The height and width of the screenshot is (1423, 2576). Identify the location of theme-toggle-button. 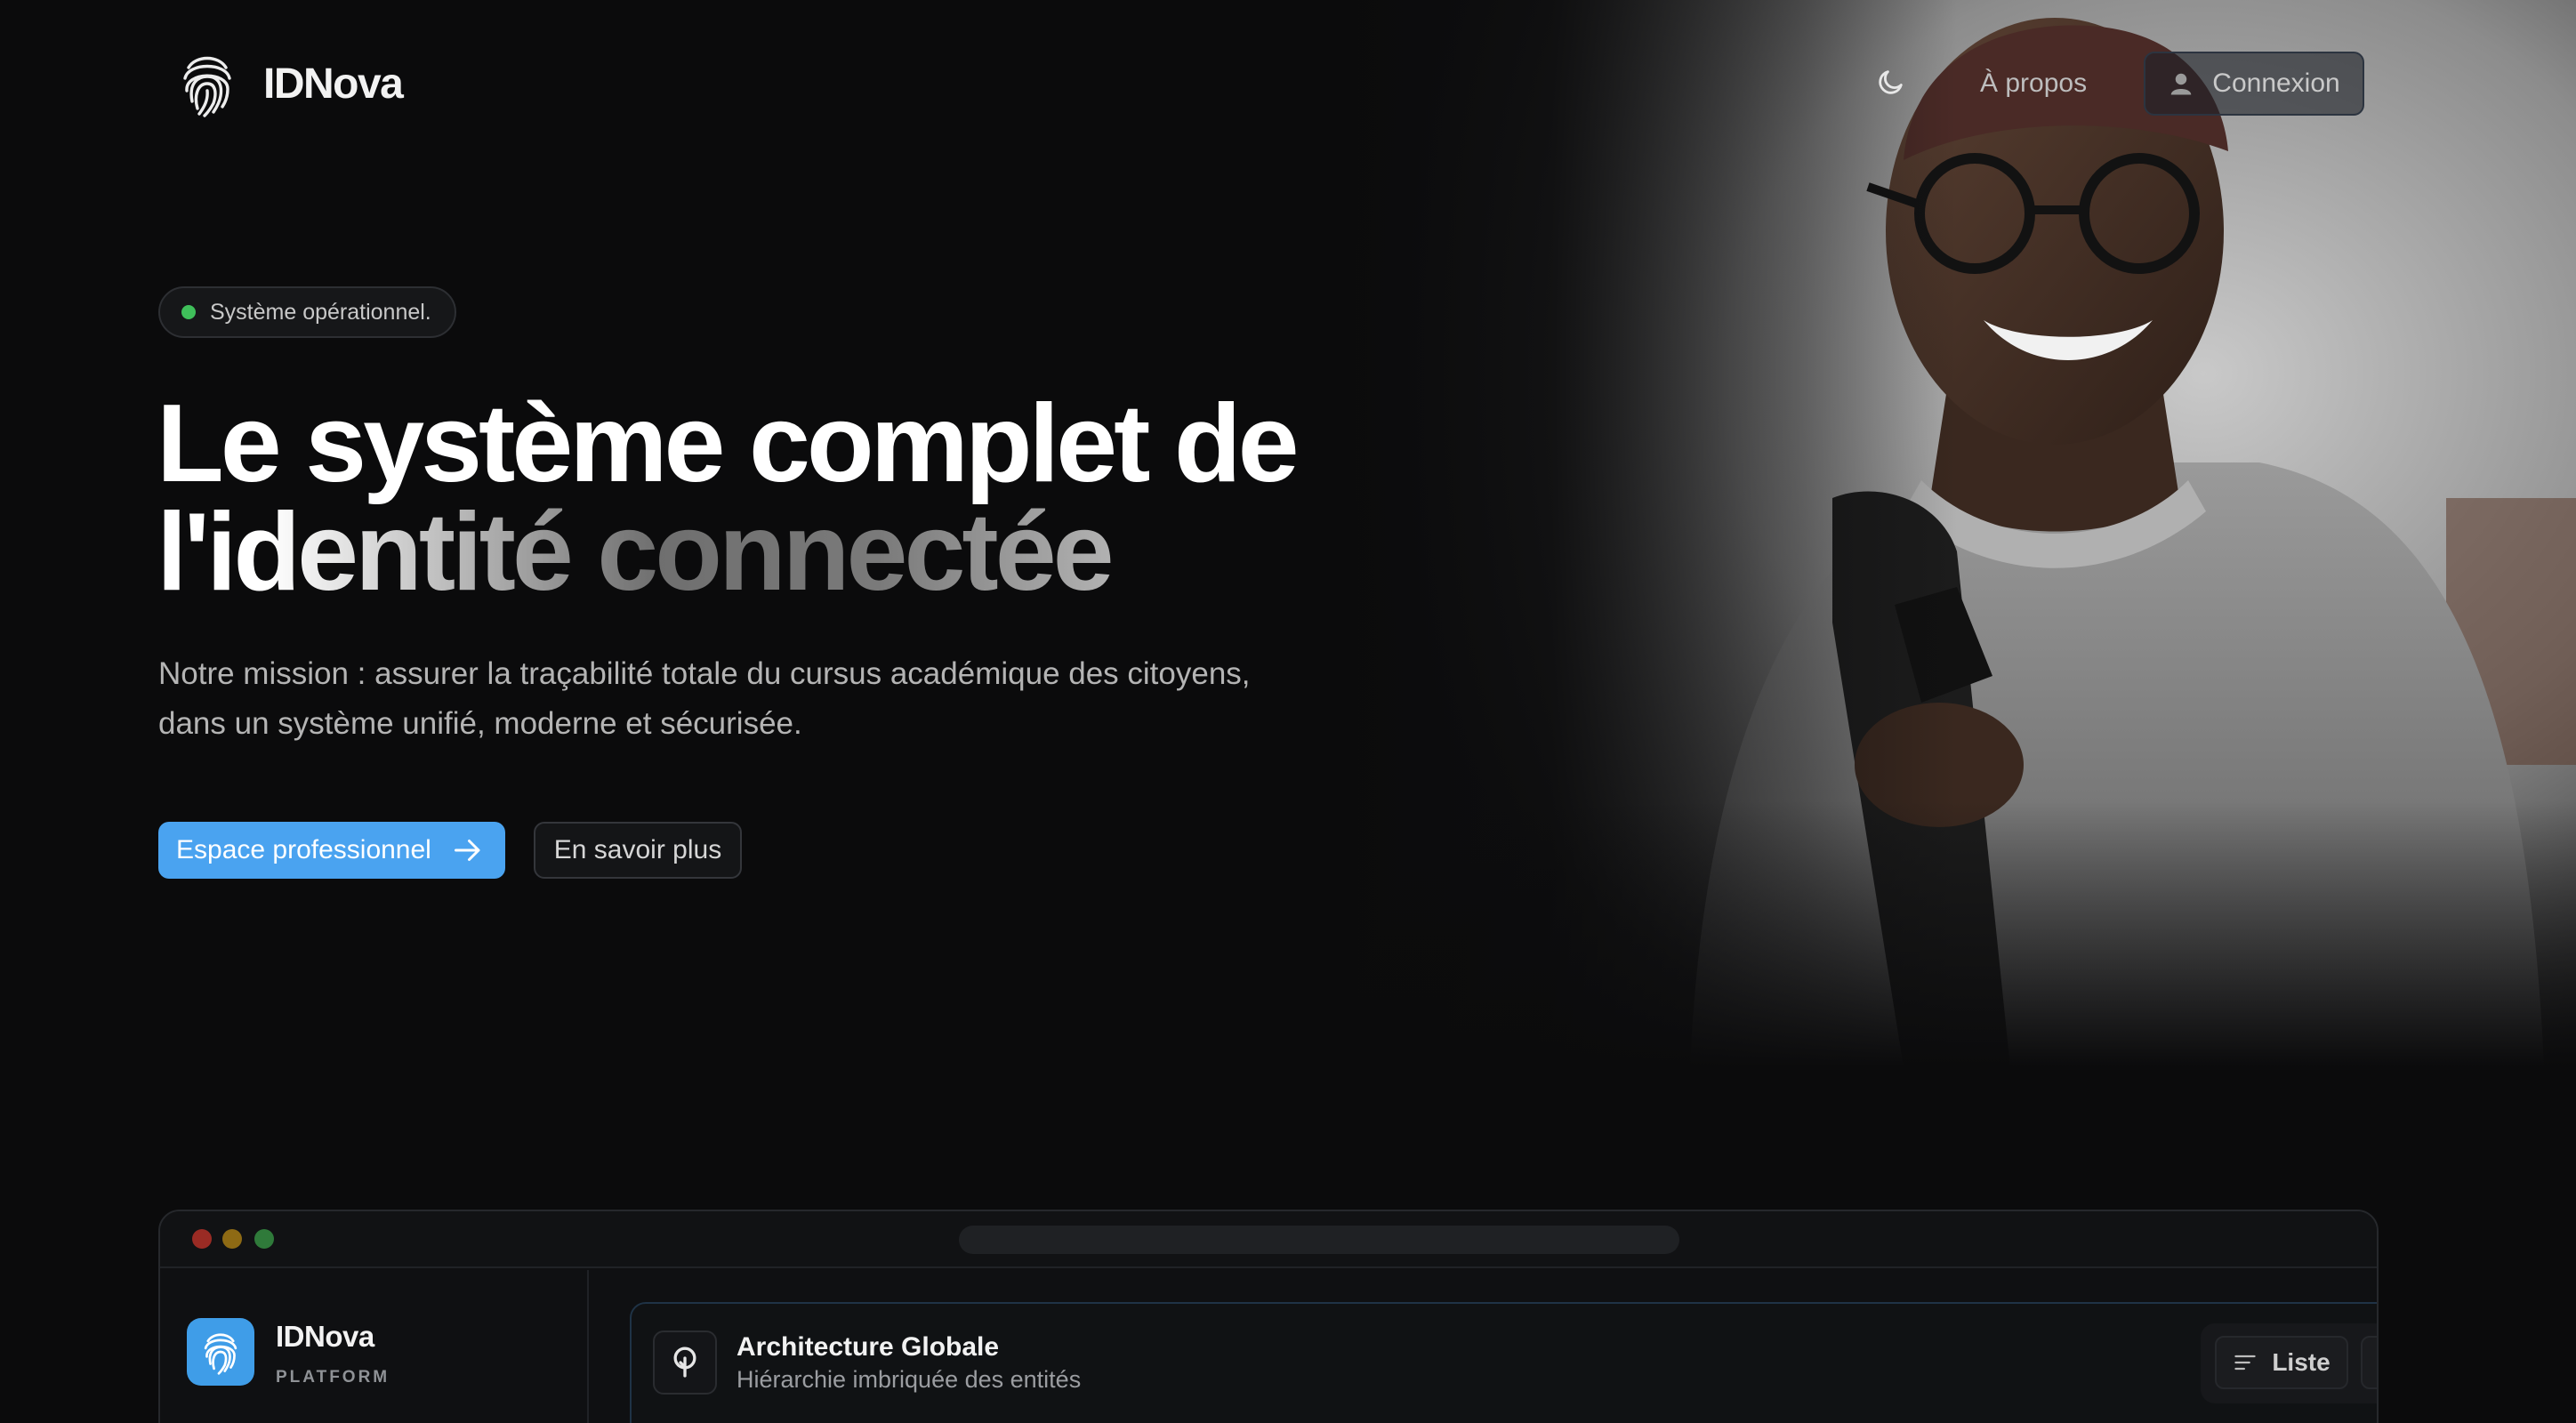
(1891, 81).